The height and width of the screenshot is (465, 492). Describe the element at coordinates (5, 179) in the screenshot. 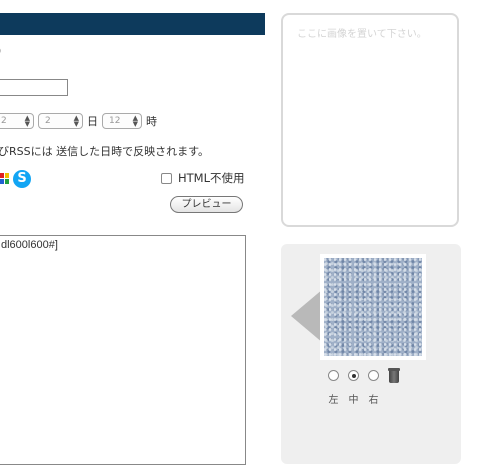

I see `color-grid-icon` at that location.